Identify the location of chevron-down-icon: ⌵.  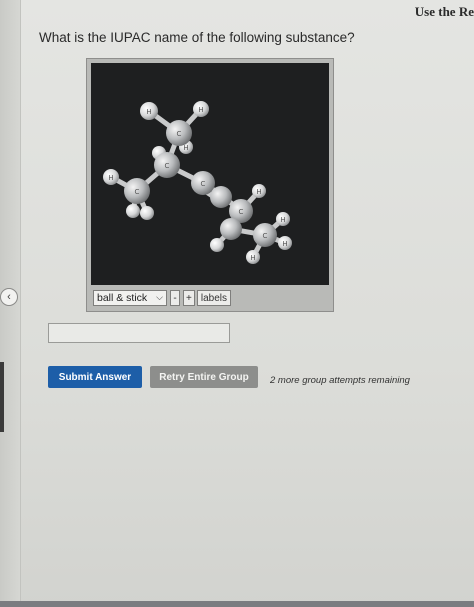
(159, 297).